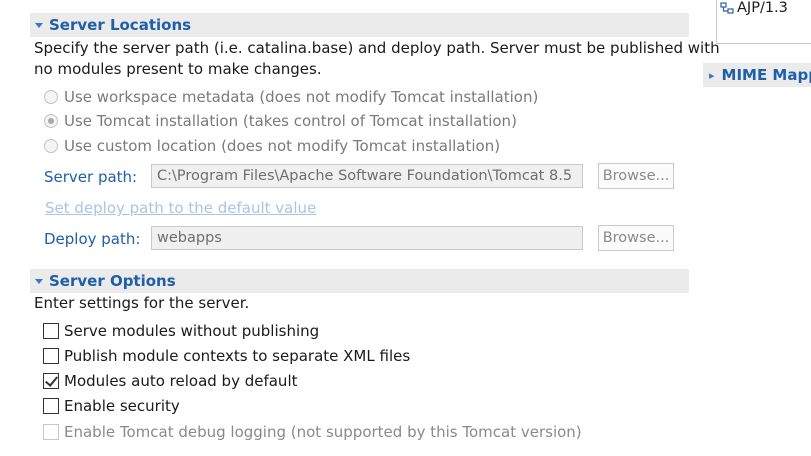  What do you see at coordinates (180, 208) in the screenshot?
I see `set-deploy-path-default-link: Set deploy path to the default value` at bounding box center [180, 208].